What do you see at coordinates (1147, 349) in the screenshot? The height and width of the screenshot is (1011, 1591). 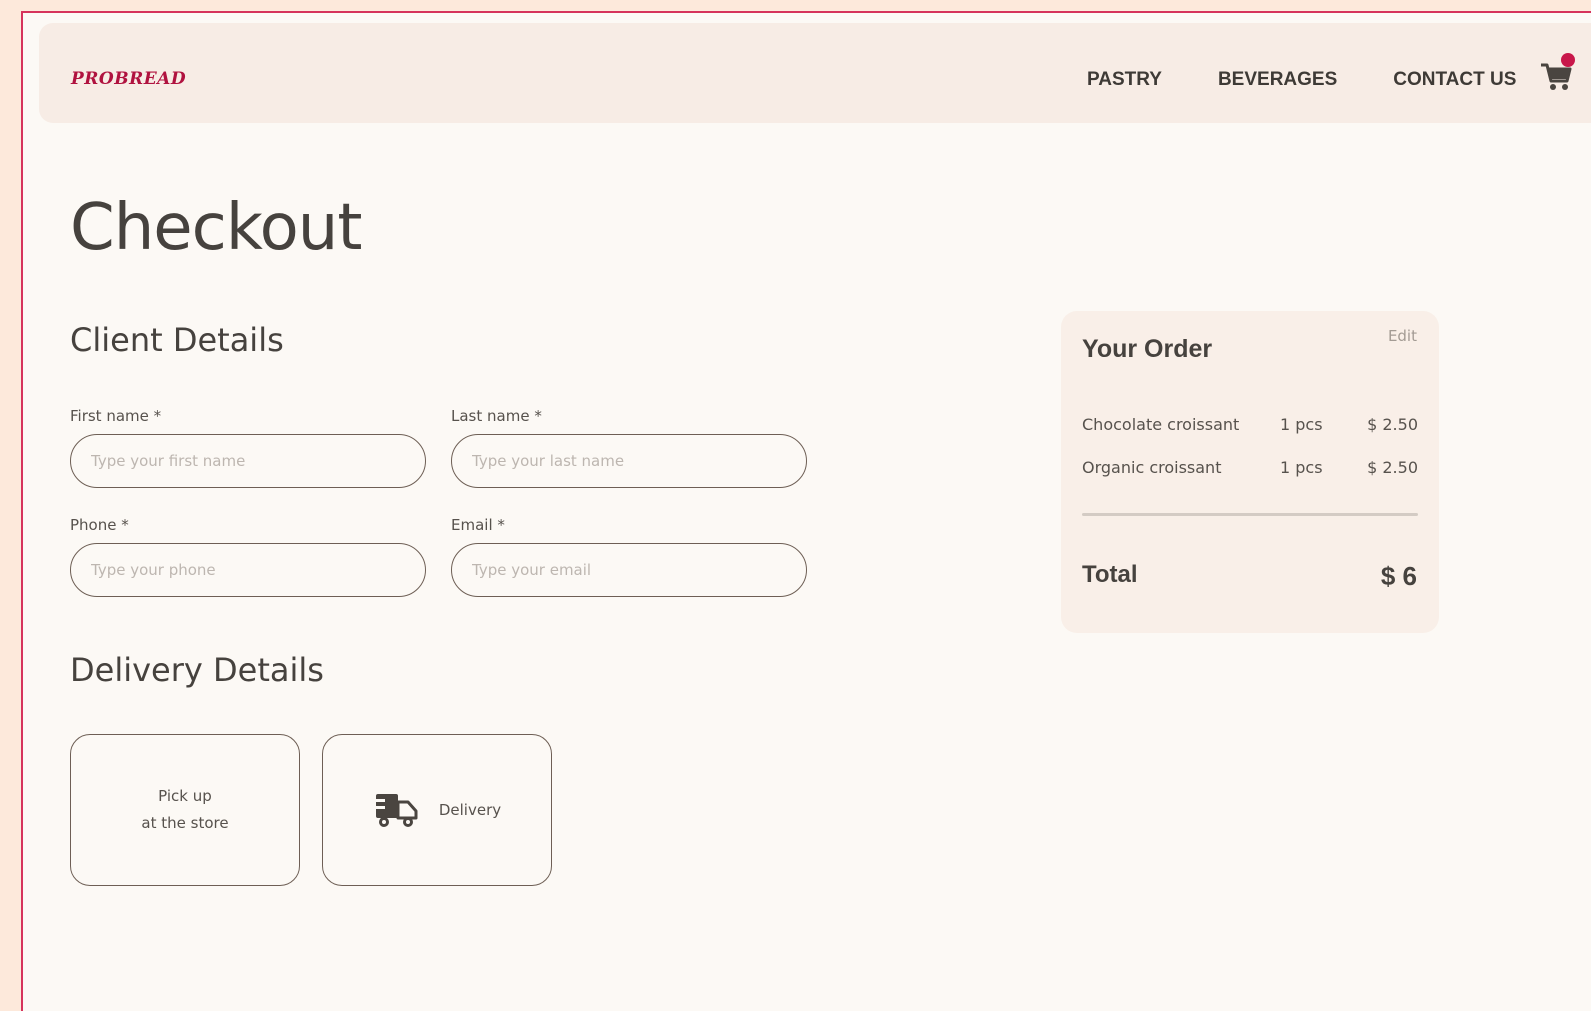 I see `order-title: Your Order` at bounding box center [1147, 349].